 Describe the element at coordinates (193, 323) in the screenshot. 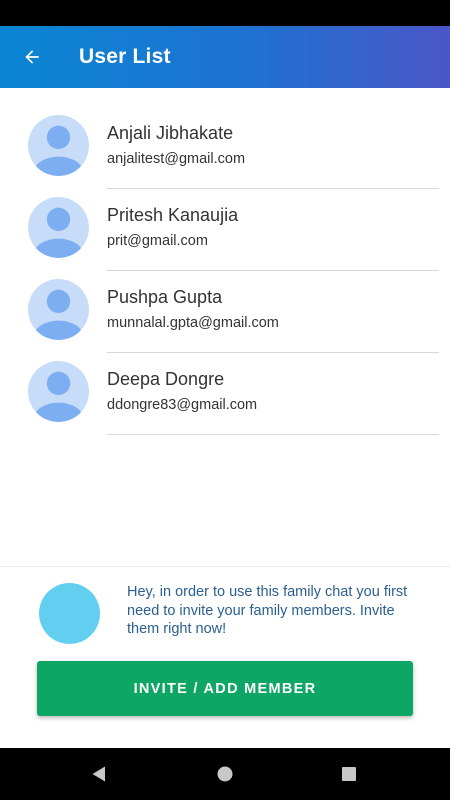

I see `user-email: munnalal.gpta@gmail.com` at that location.